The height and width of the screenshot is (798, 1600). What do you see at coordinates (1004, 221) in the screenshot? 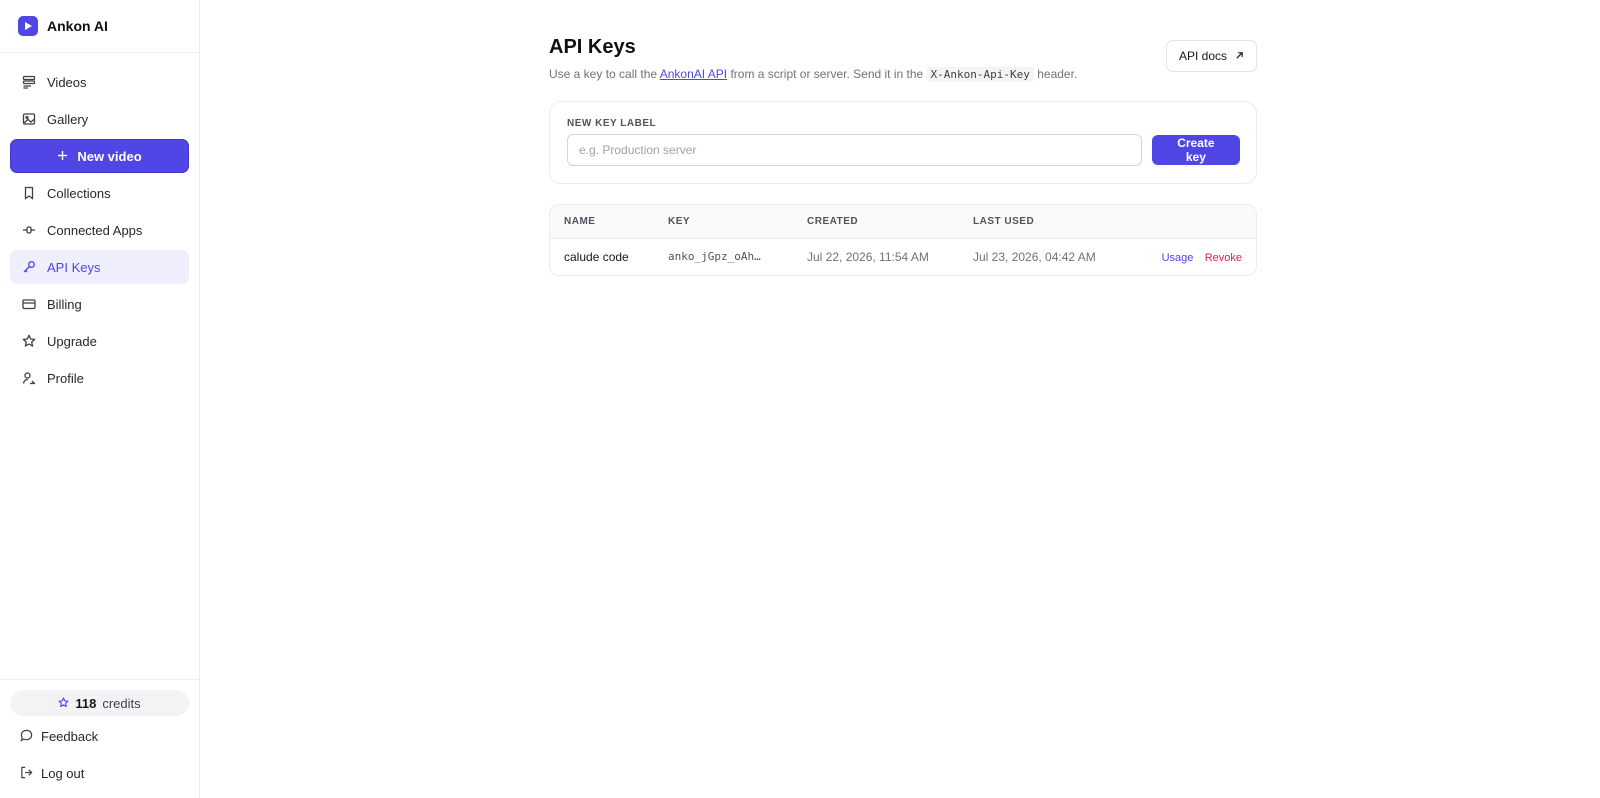
I see `column-header-last-used: LAST USED` at bounding box center [1004, 221].